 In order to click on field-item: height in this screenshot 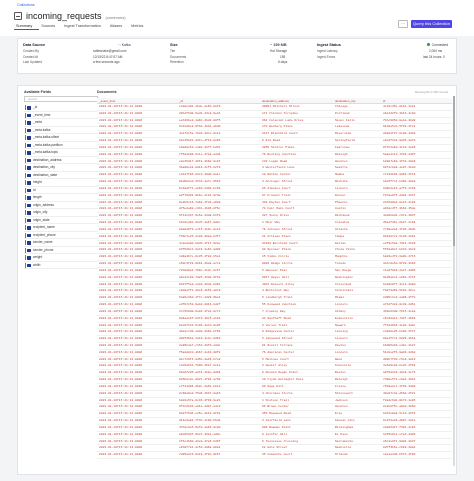, I will do `click(61, 183)`.